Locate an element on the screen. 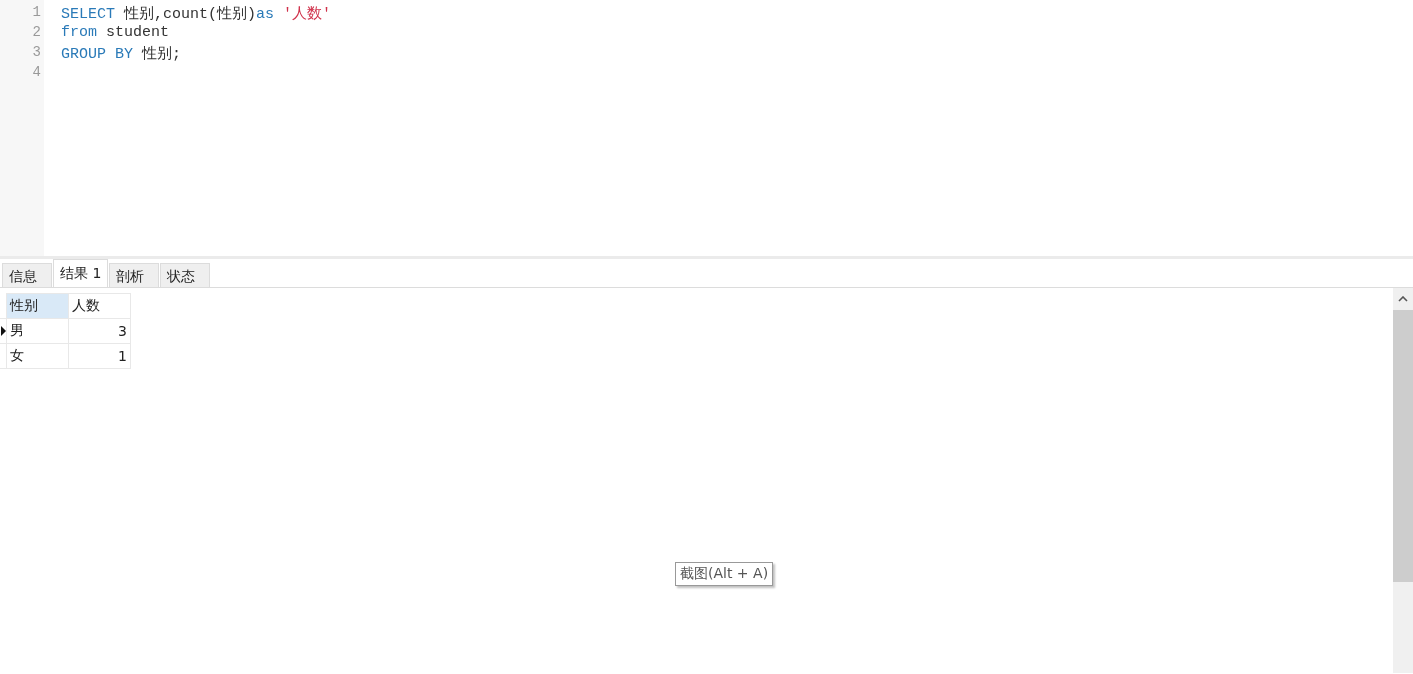 This screenshot has width=1413, height=674. result-tab: 状态 is located at coordinates (185, 275).